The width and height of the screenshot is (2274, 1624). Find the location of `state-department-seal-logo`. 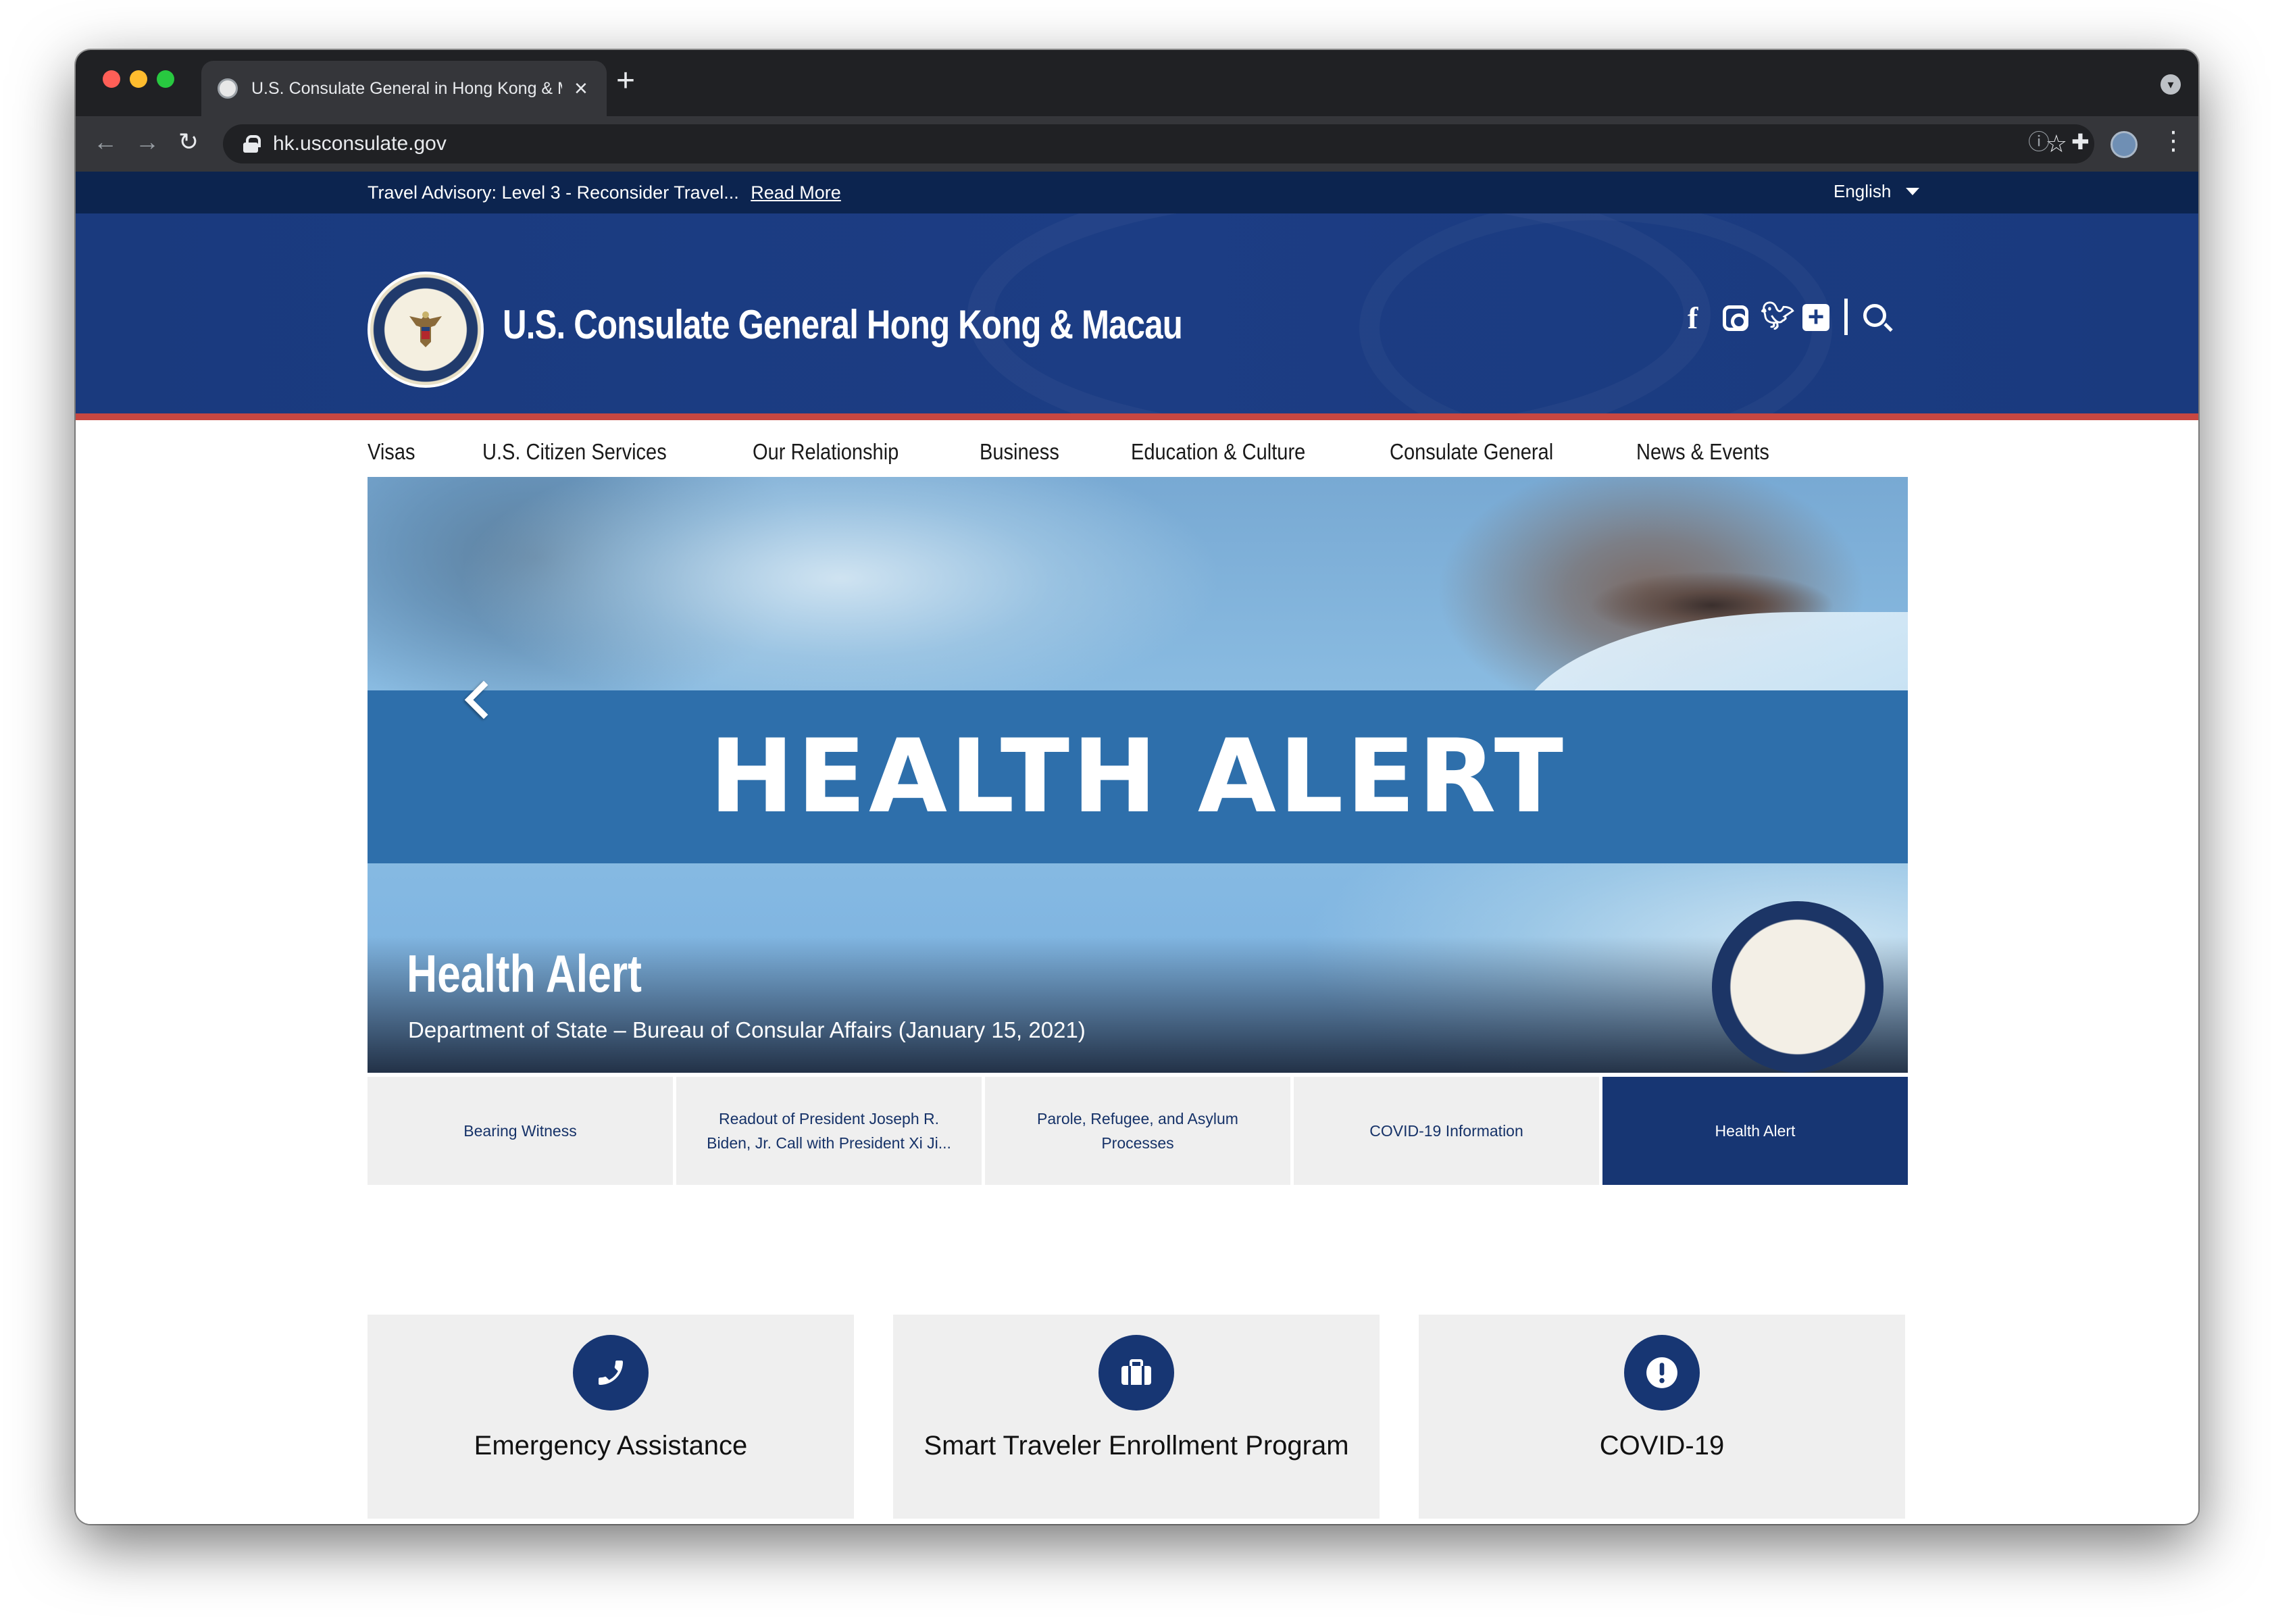

state-department-seal-logo is located at coordinates (426, 330).